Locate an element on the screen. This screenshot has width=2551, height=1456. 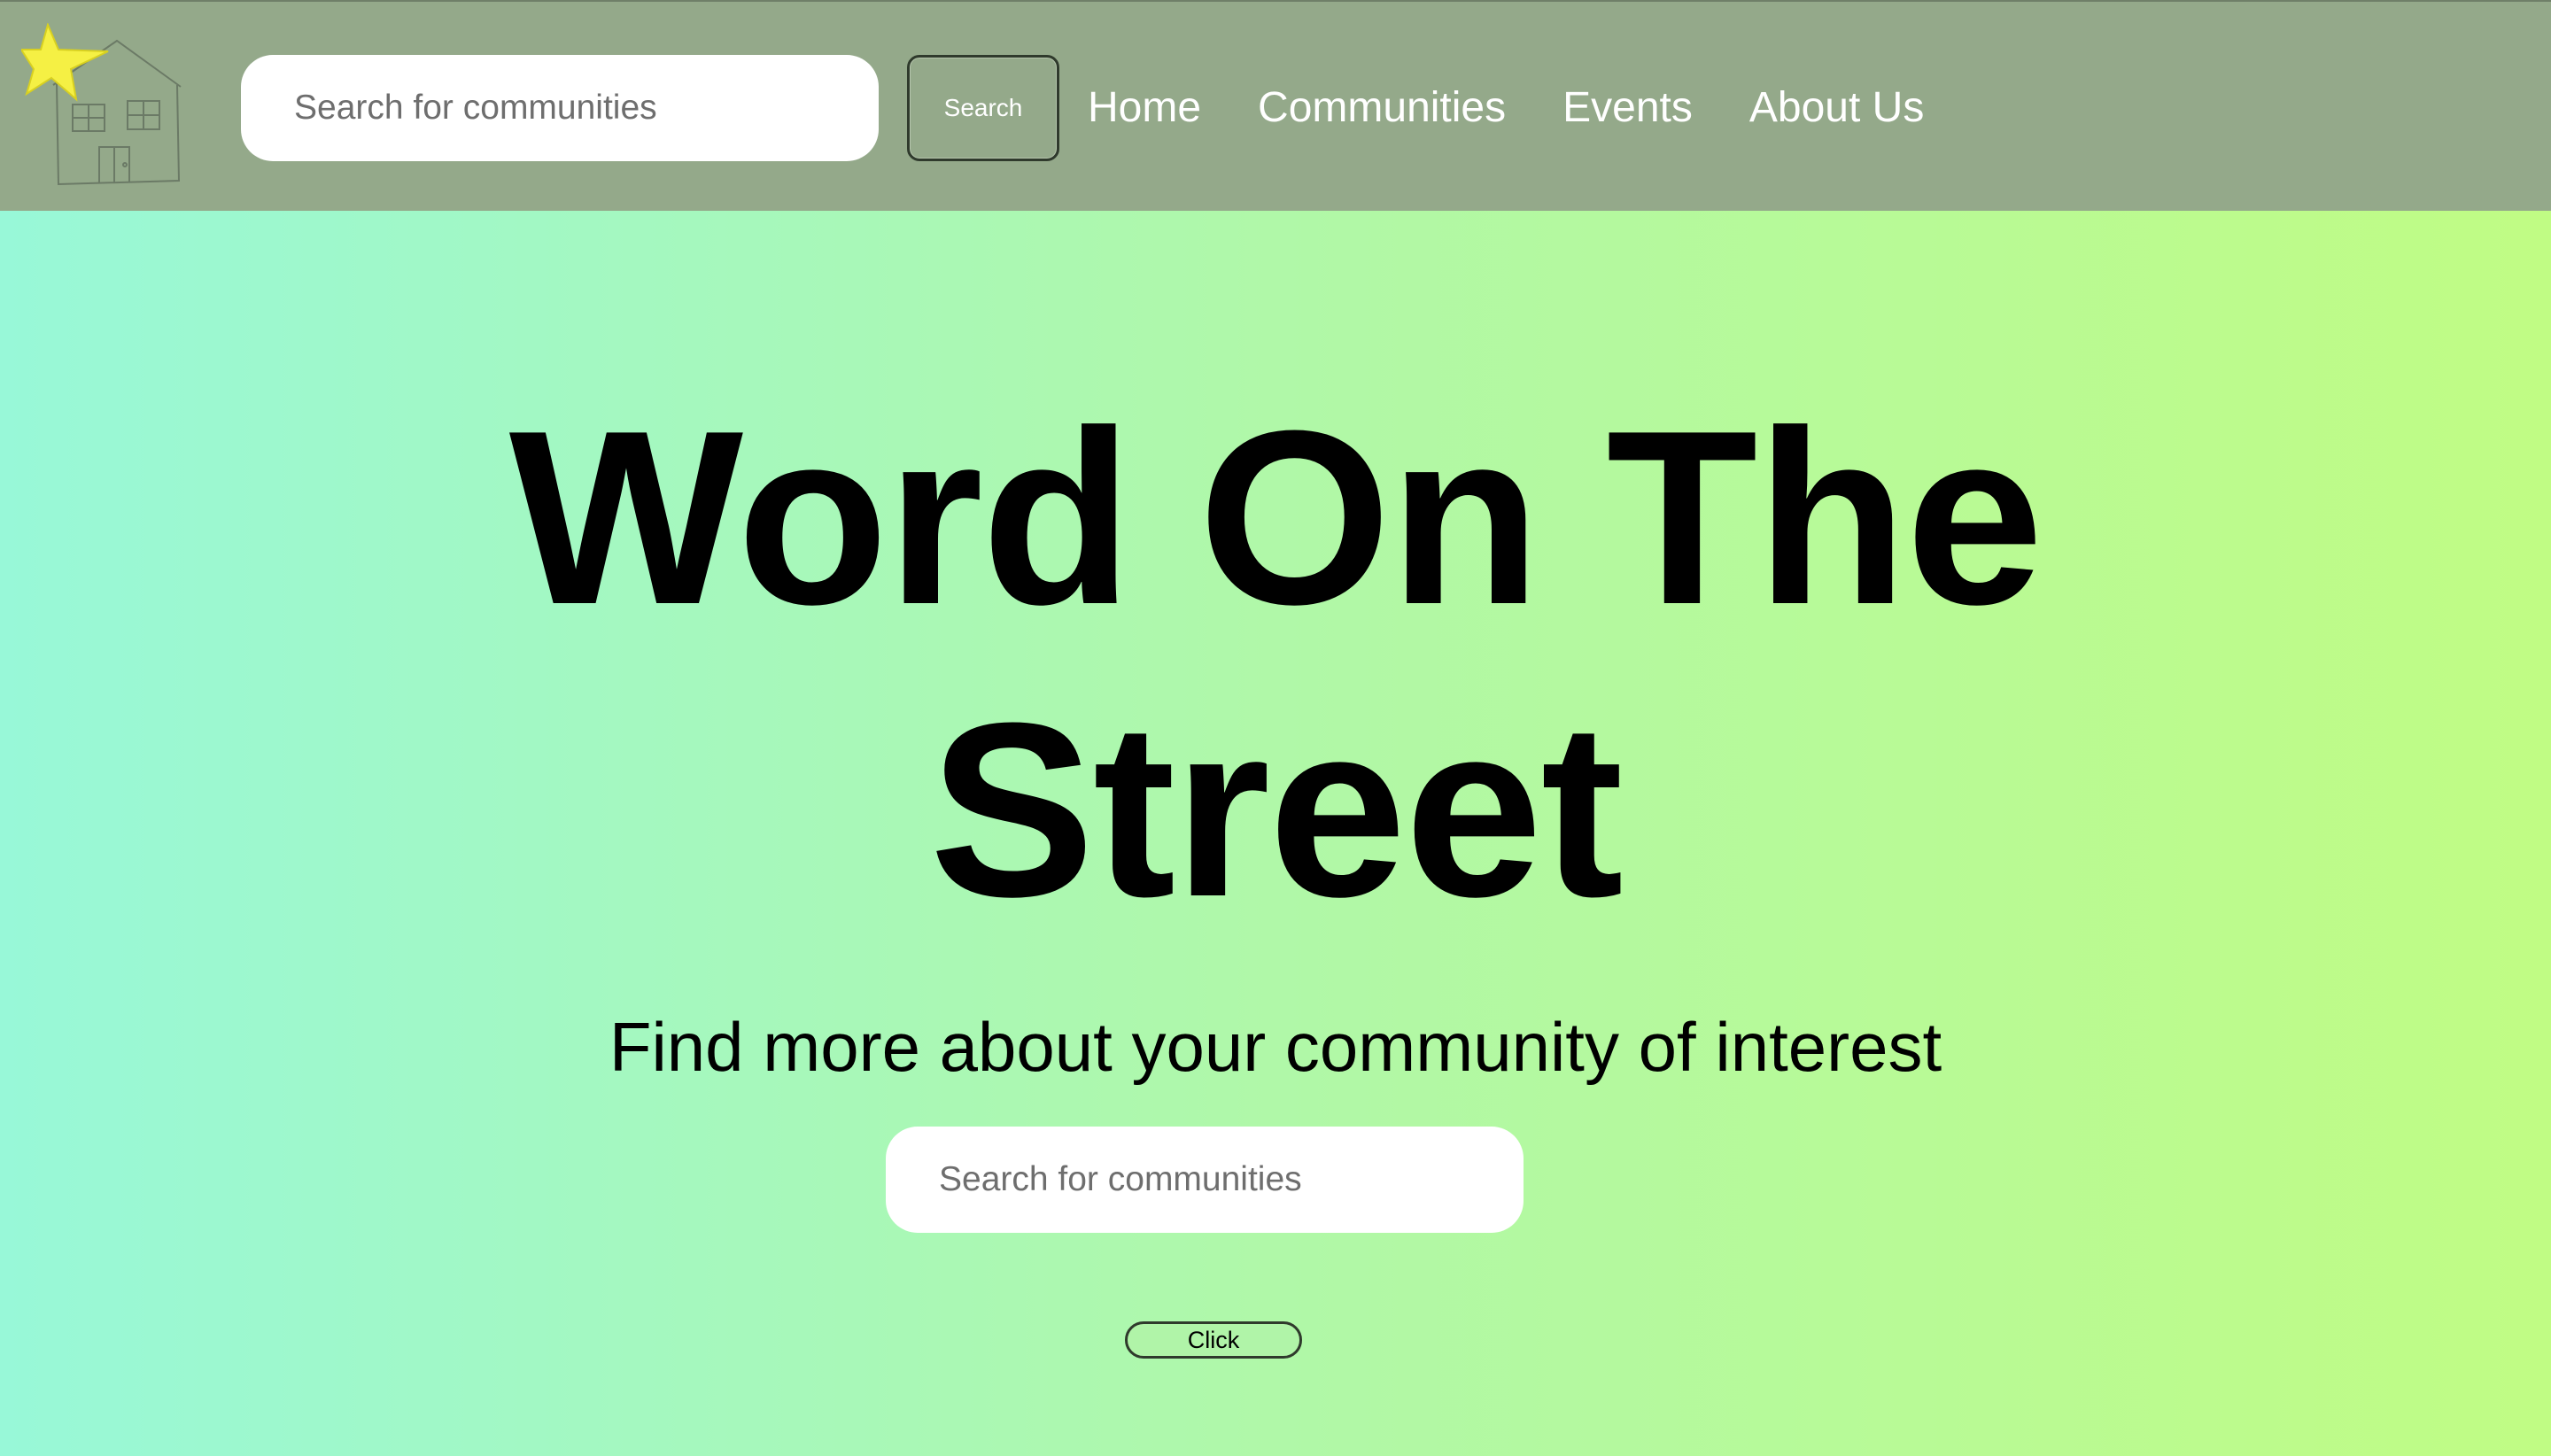
top-navbar: Search Home Communities Events About Us is located at coordinates (1275, 105).